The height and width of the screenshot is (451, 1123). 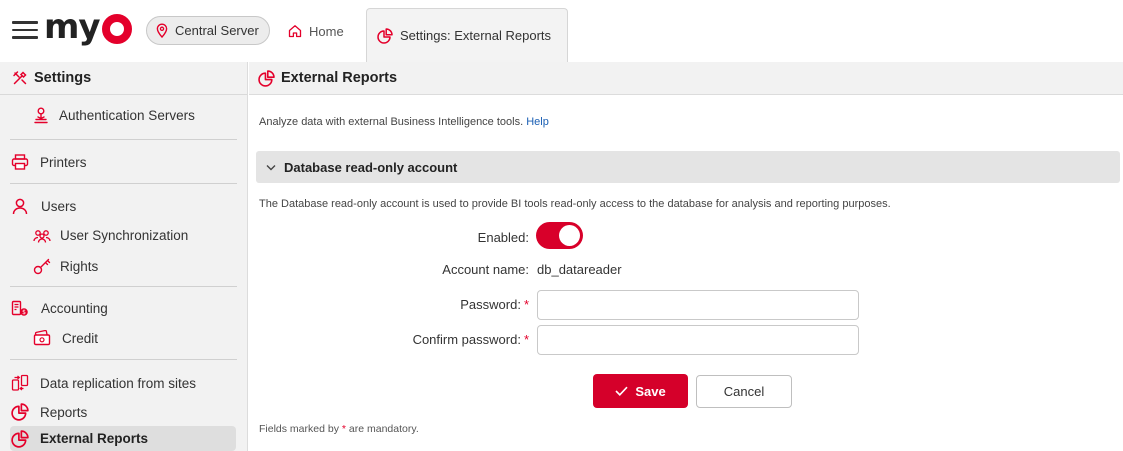 I want to click on section-title: Database read-only account, so click(x=371, y=167).